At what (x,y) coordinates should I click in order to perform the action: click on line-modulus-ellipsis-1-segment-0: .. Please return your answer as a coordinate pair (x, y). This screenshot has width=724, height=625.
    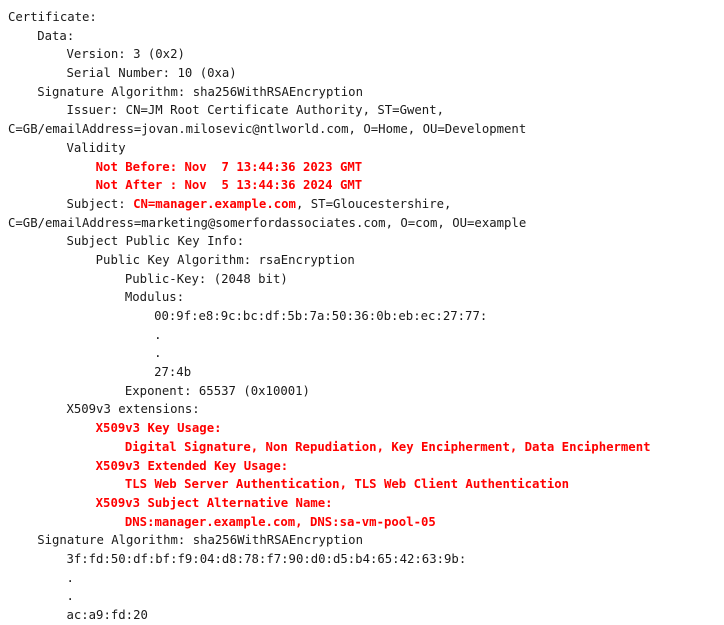
    Looking at the image, I should click on (158, 334).